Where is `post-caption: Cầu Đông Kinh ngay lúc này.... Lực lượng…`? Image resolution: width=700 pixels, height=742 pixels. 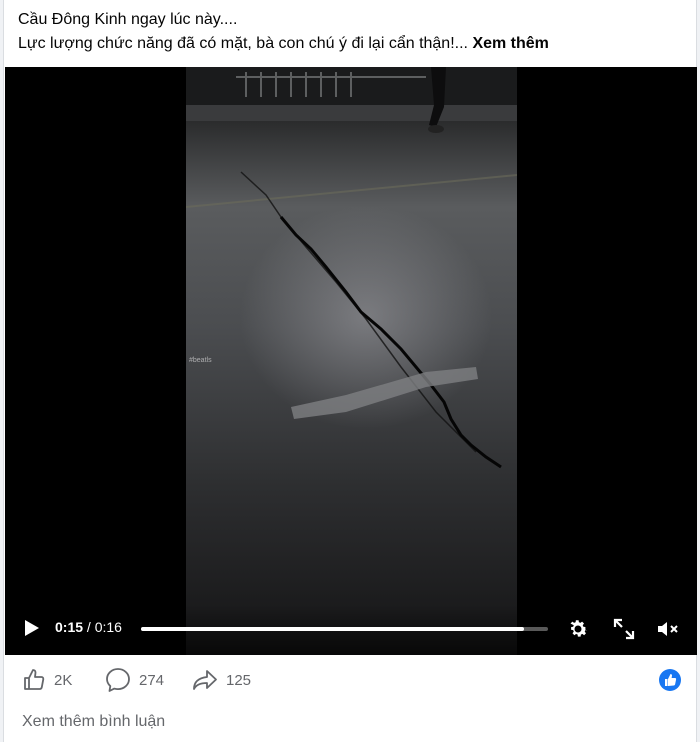 post-caption: Cầu Đông Kinh ngay lúc này.... Lực lượng… is located at coordinates (353, 32).